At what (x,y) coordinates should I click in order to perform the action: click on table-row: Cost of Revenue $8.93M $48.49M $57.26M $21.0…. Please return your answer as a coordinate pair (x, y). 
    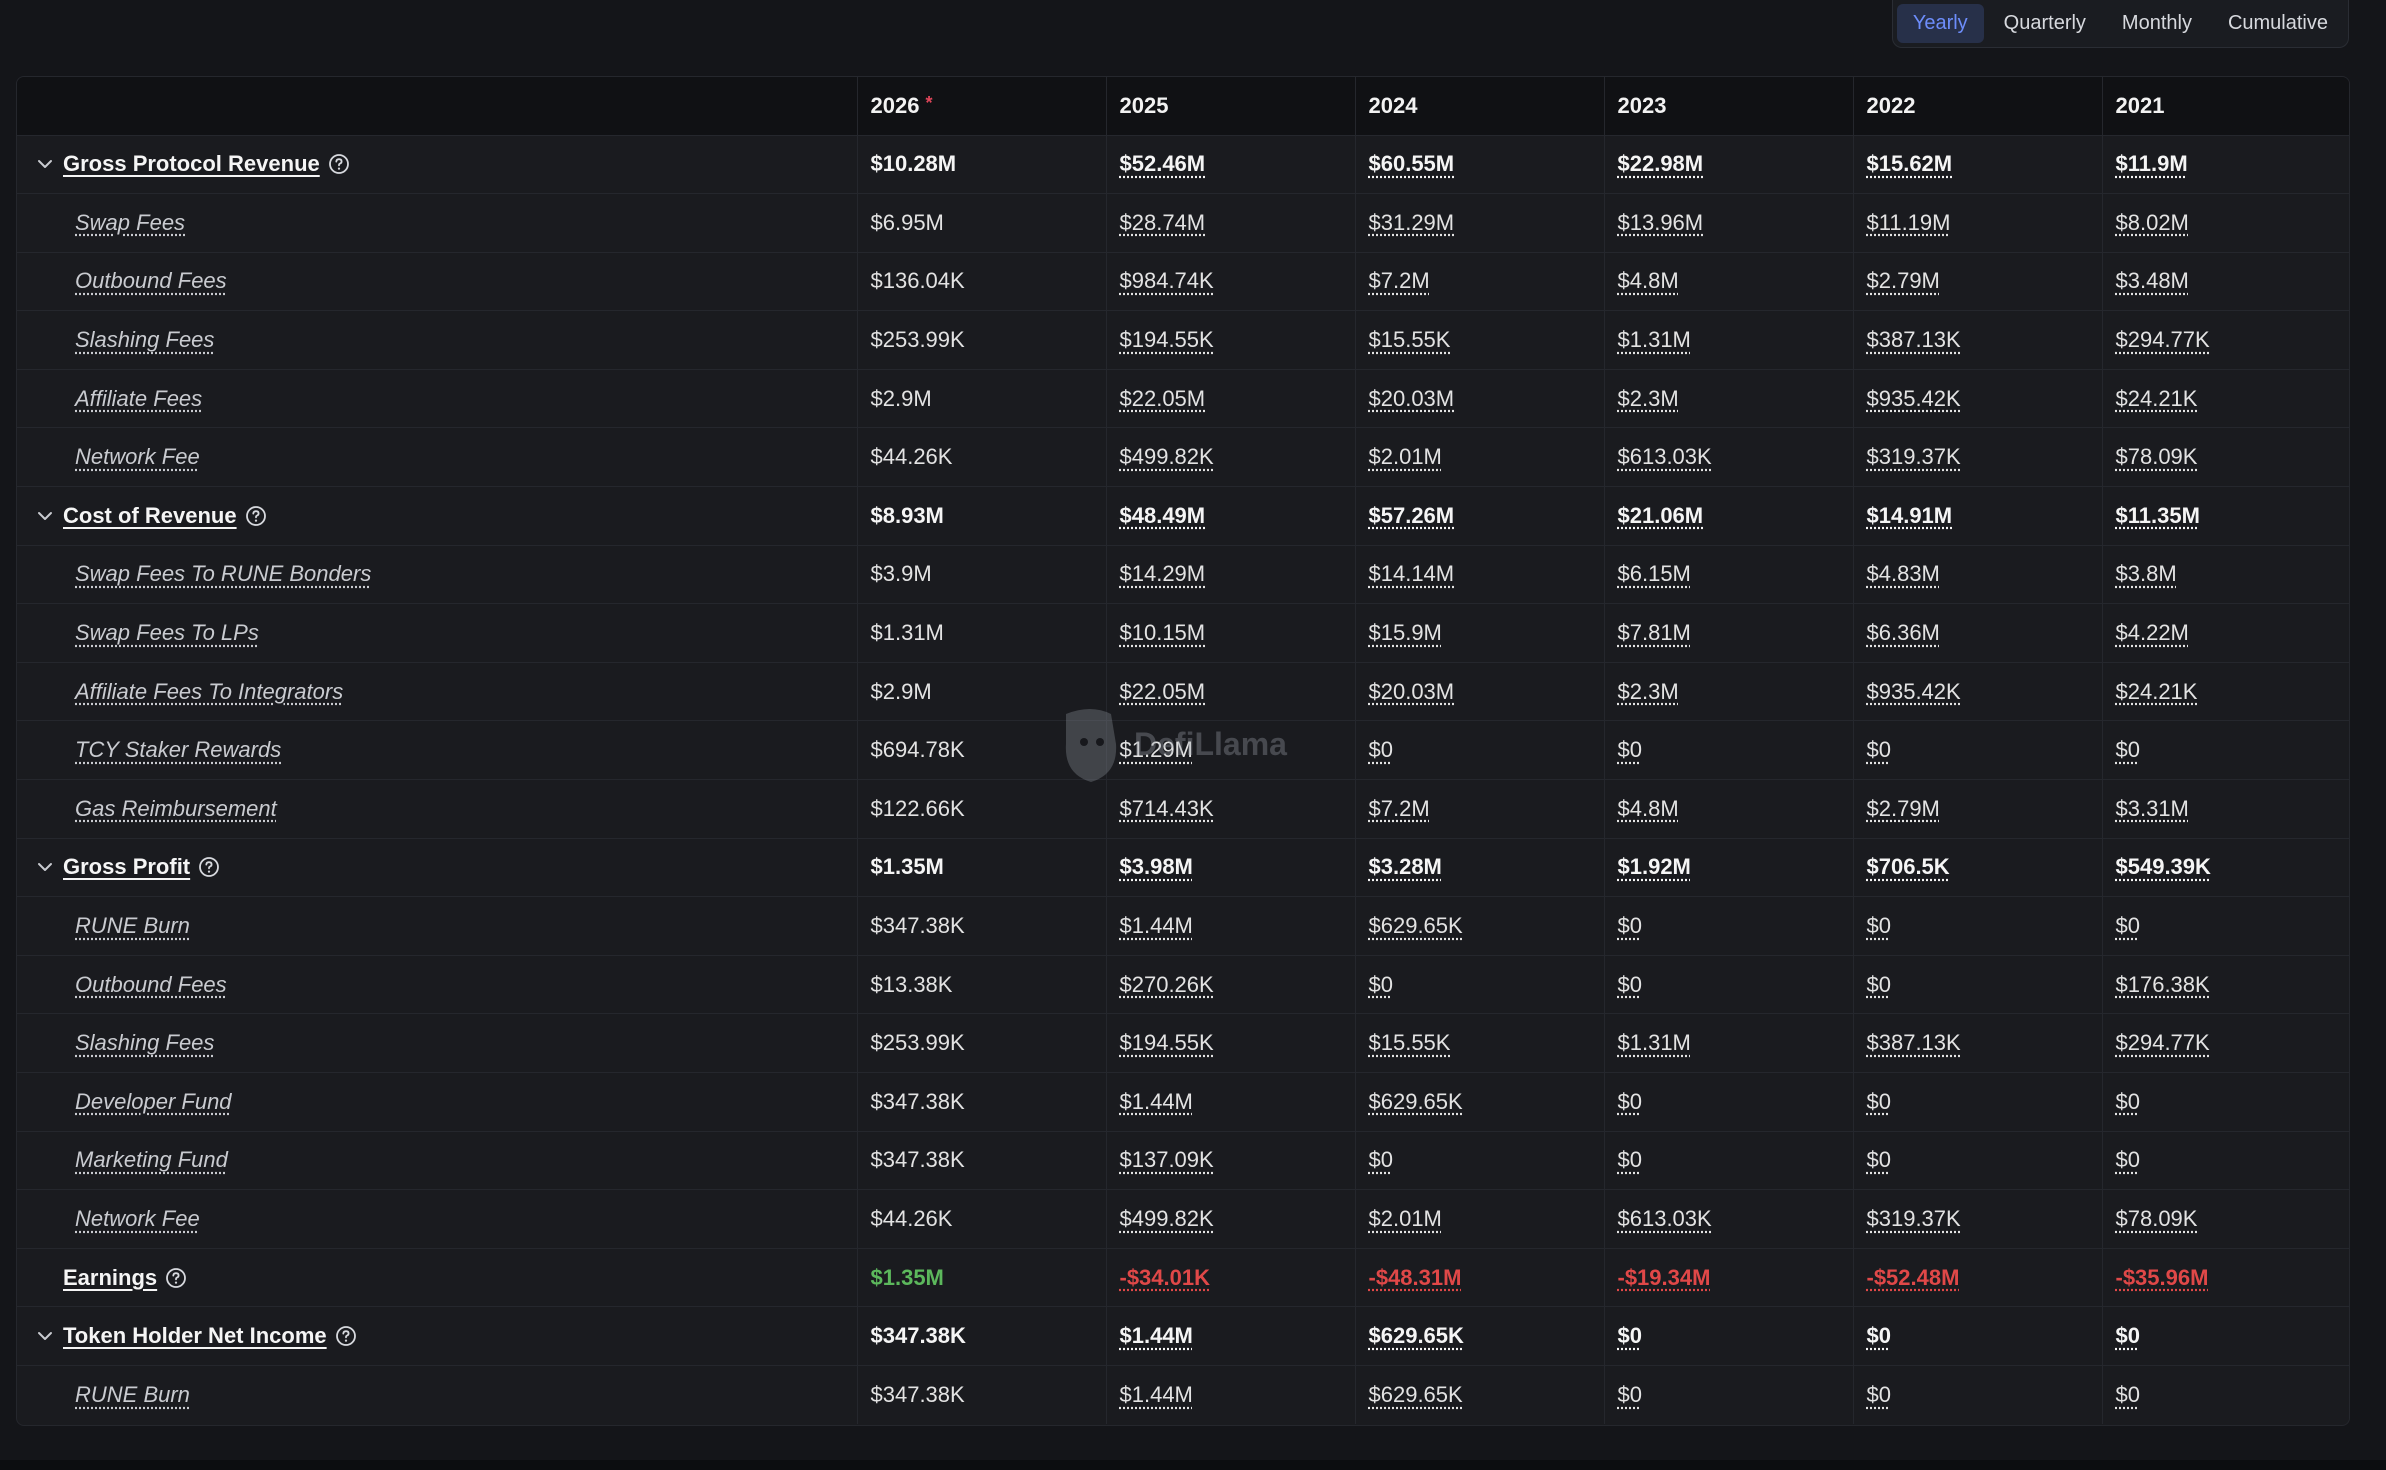
    Looking at the image, I should click on (1183, 516).